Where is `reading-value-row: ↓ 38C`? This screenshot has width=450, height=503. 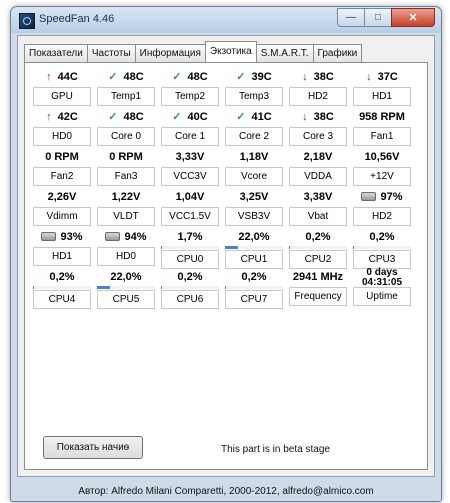 reading-value-row: ↓ 38C is located at coordinates (318, 77).